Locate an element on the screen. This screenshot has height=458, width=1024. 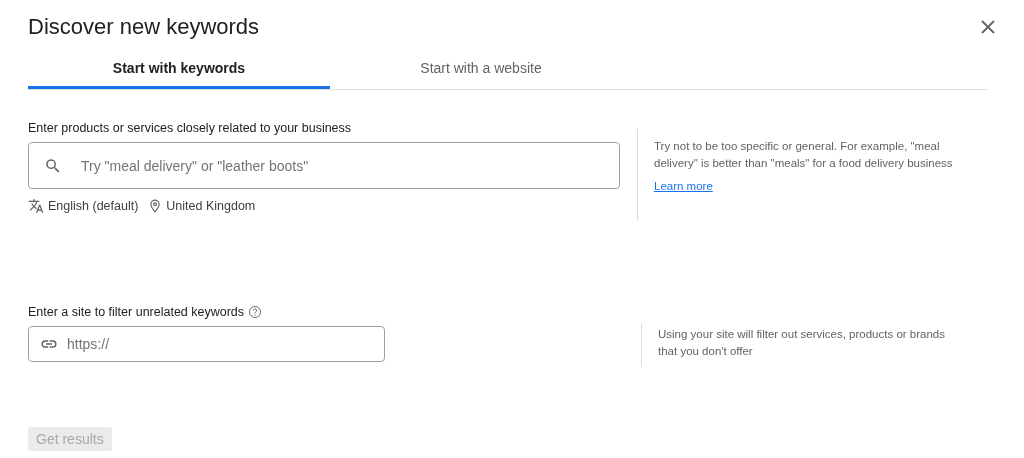
url-field: https:// is located at coordinates (206, 344).